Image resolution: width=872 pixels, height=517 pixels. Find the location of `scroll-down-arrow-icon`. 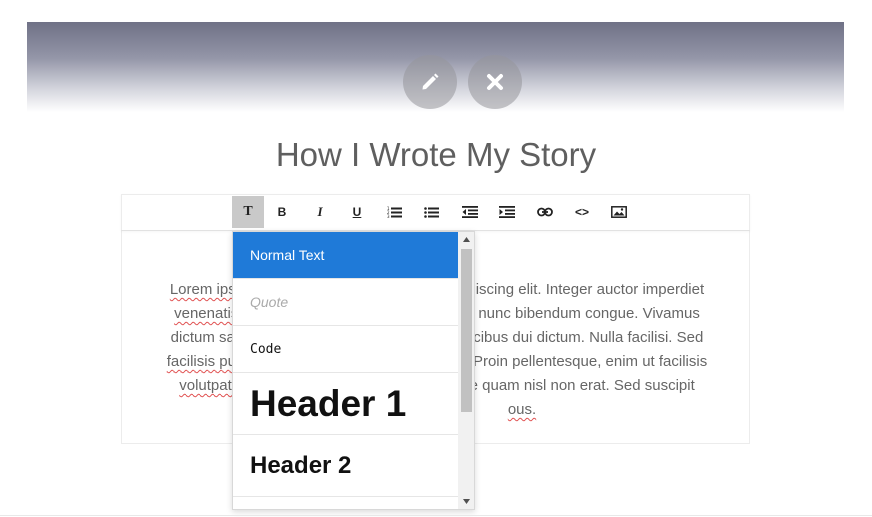

scroll-down-arrow-icon is located at coordinates (466, 501).